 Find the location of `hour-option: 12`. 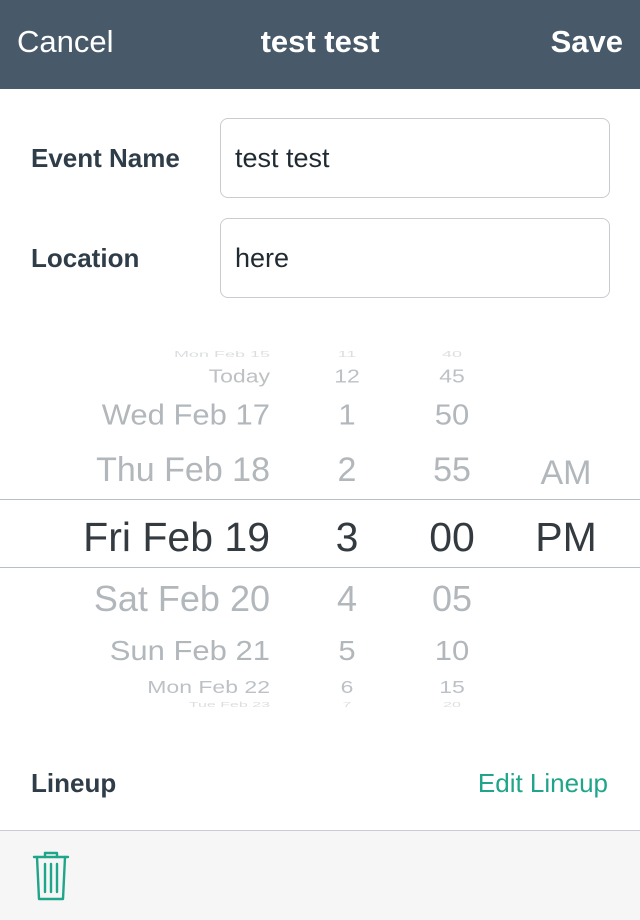

hour-option: 12 is located at coordinates (347, 377).